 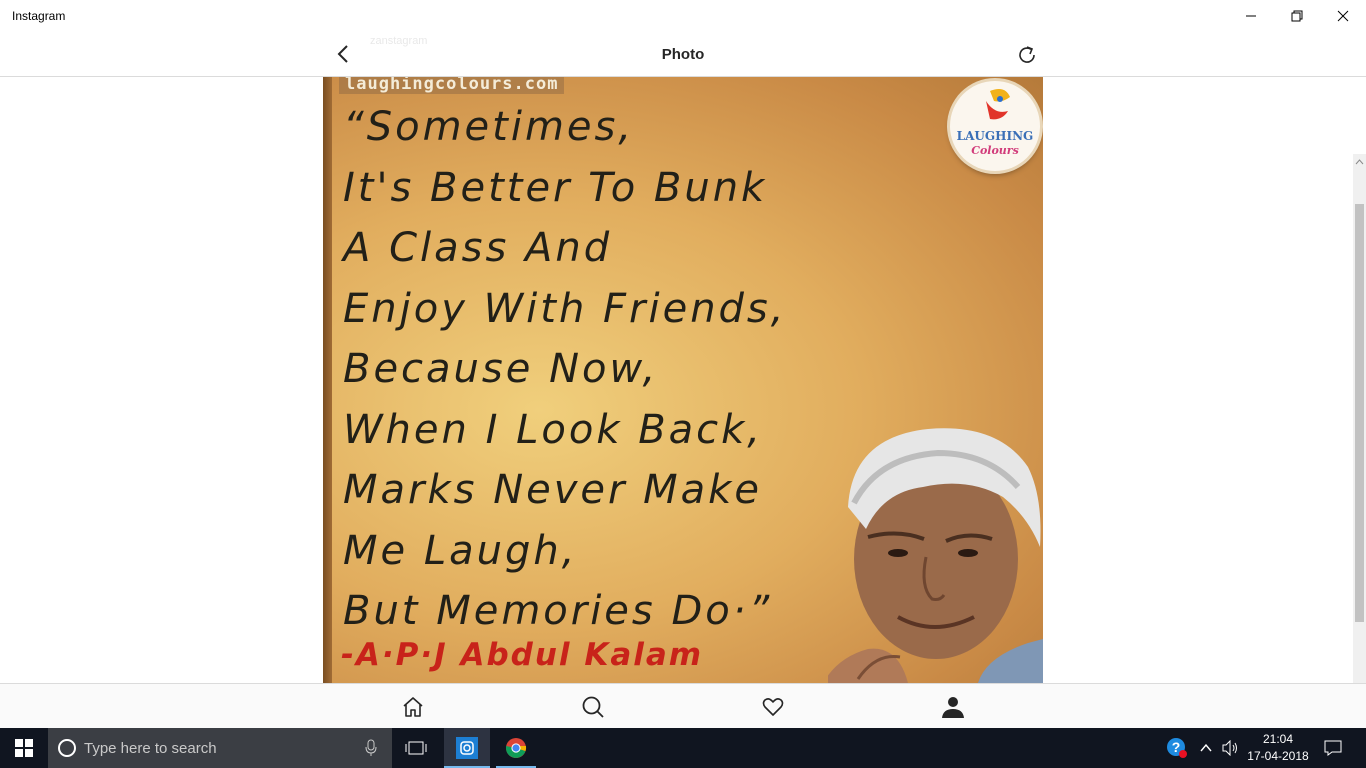 I want to click on taskbar-chrome-app, so click(x=516, y=748).